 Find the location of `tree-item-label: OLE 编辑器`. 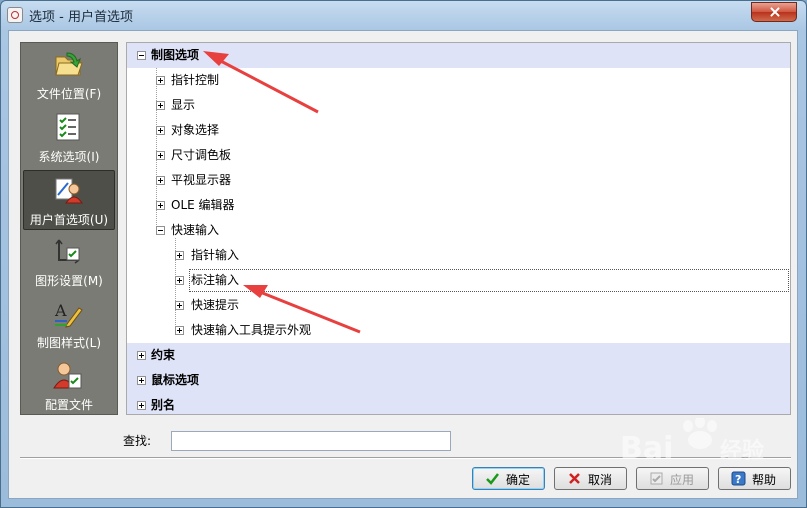

tree-item-label: OLE 编辑器 is located at coordinates (203, 205).